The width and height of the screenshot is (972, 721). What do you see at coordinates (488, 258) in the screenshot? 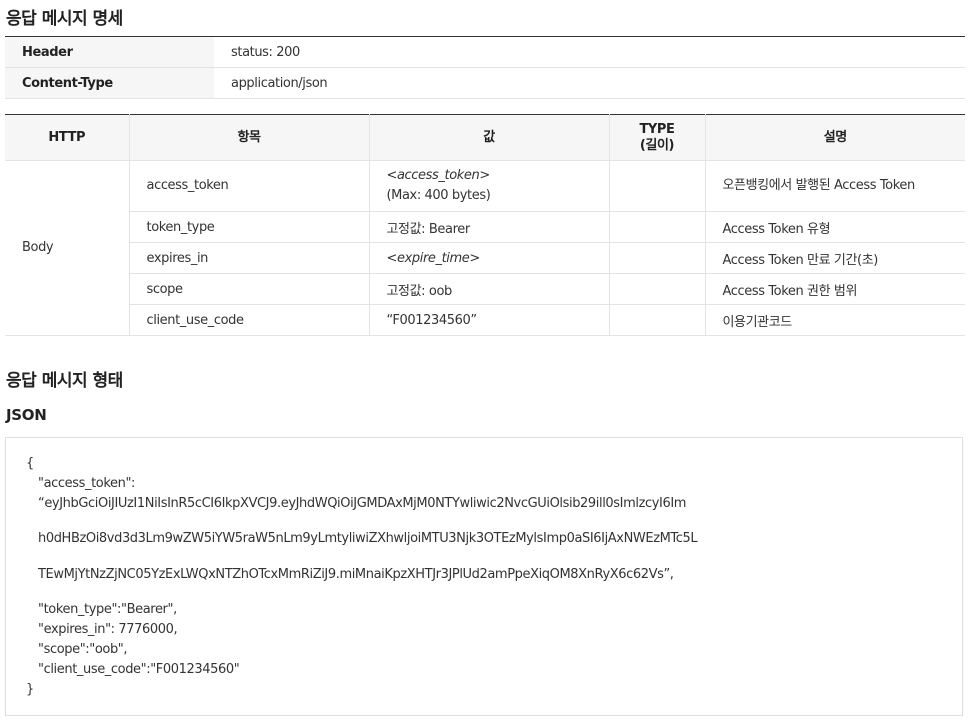
I see `value-cell: <expire_time>` at bounding box center [488, 258].